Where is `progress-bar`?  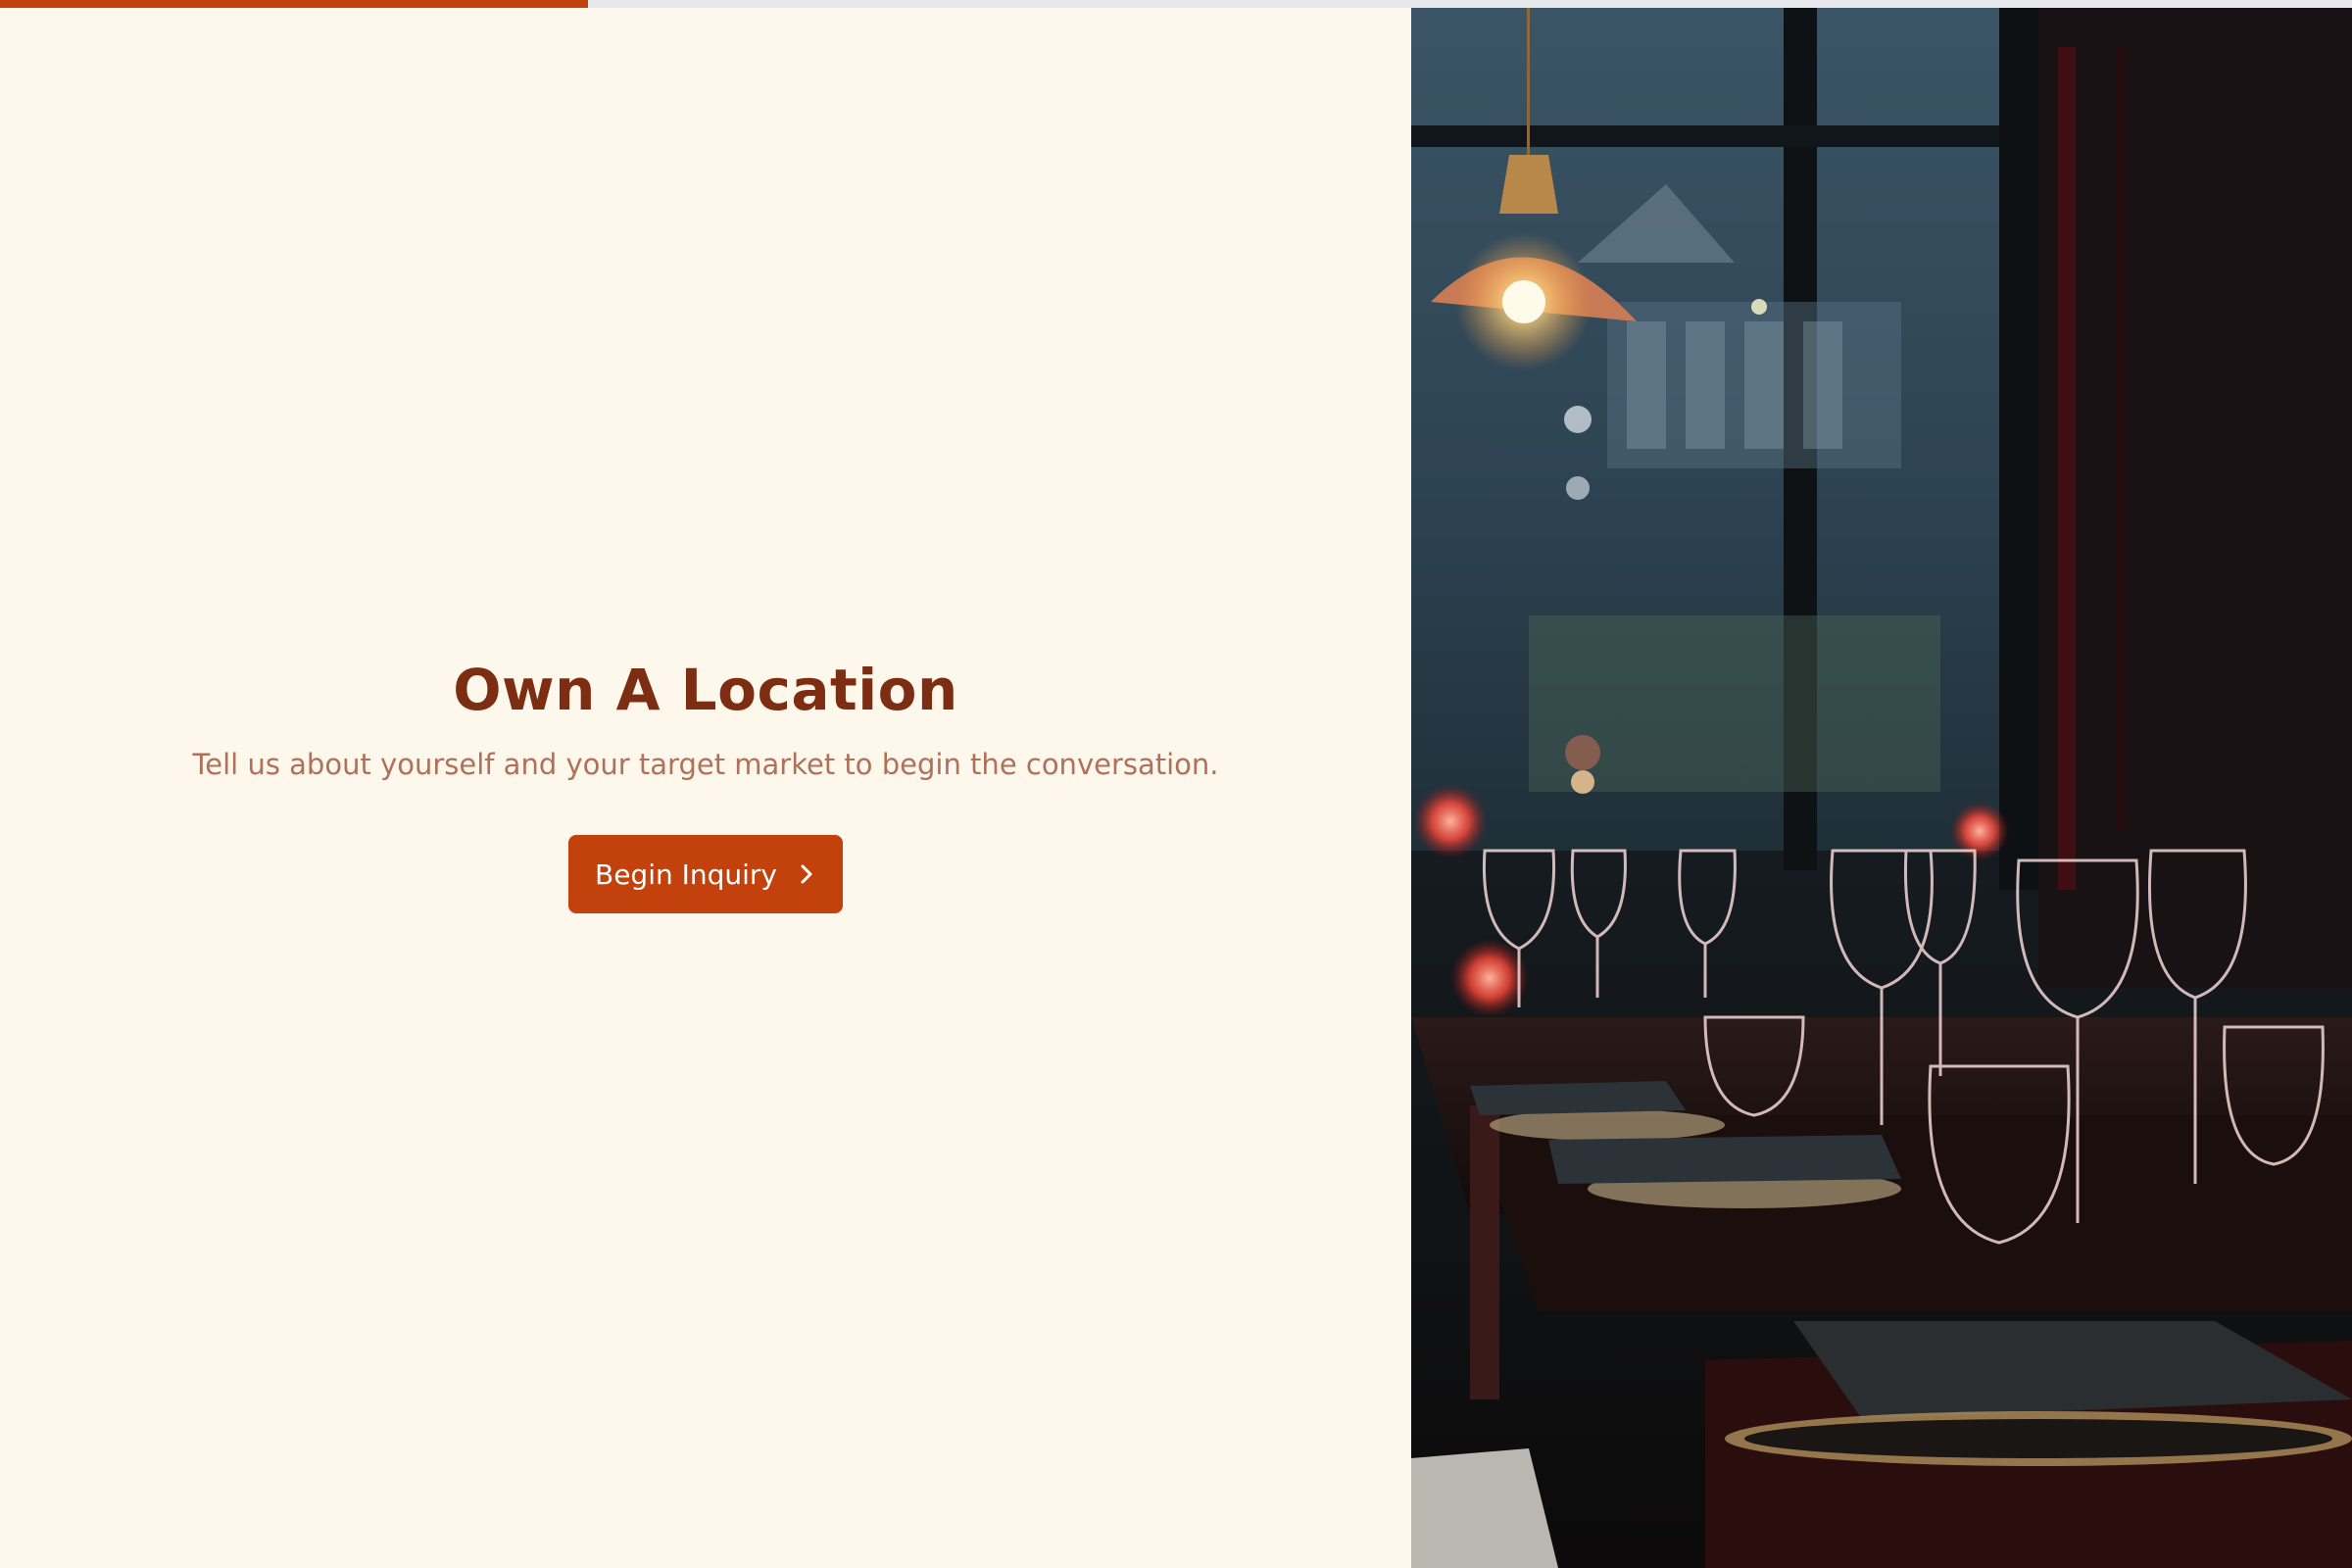
progress-bar is located at coordinates (1176, 4).